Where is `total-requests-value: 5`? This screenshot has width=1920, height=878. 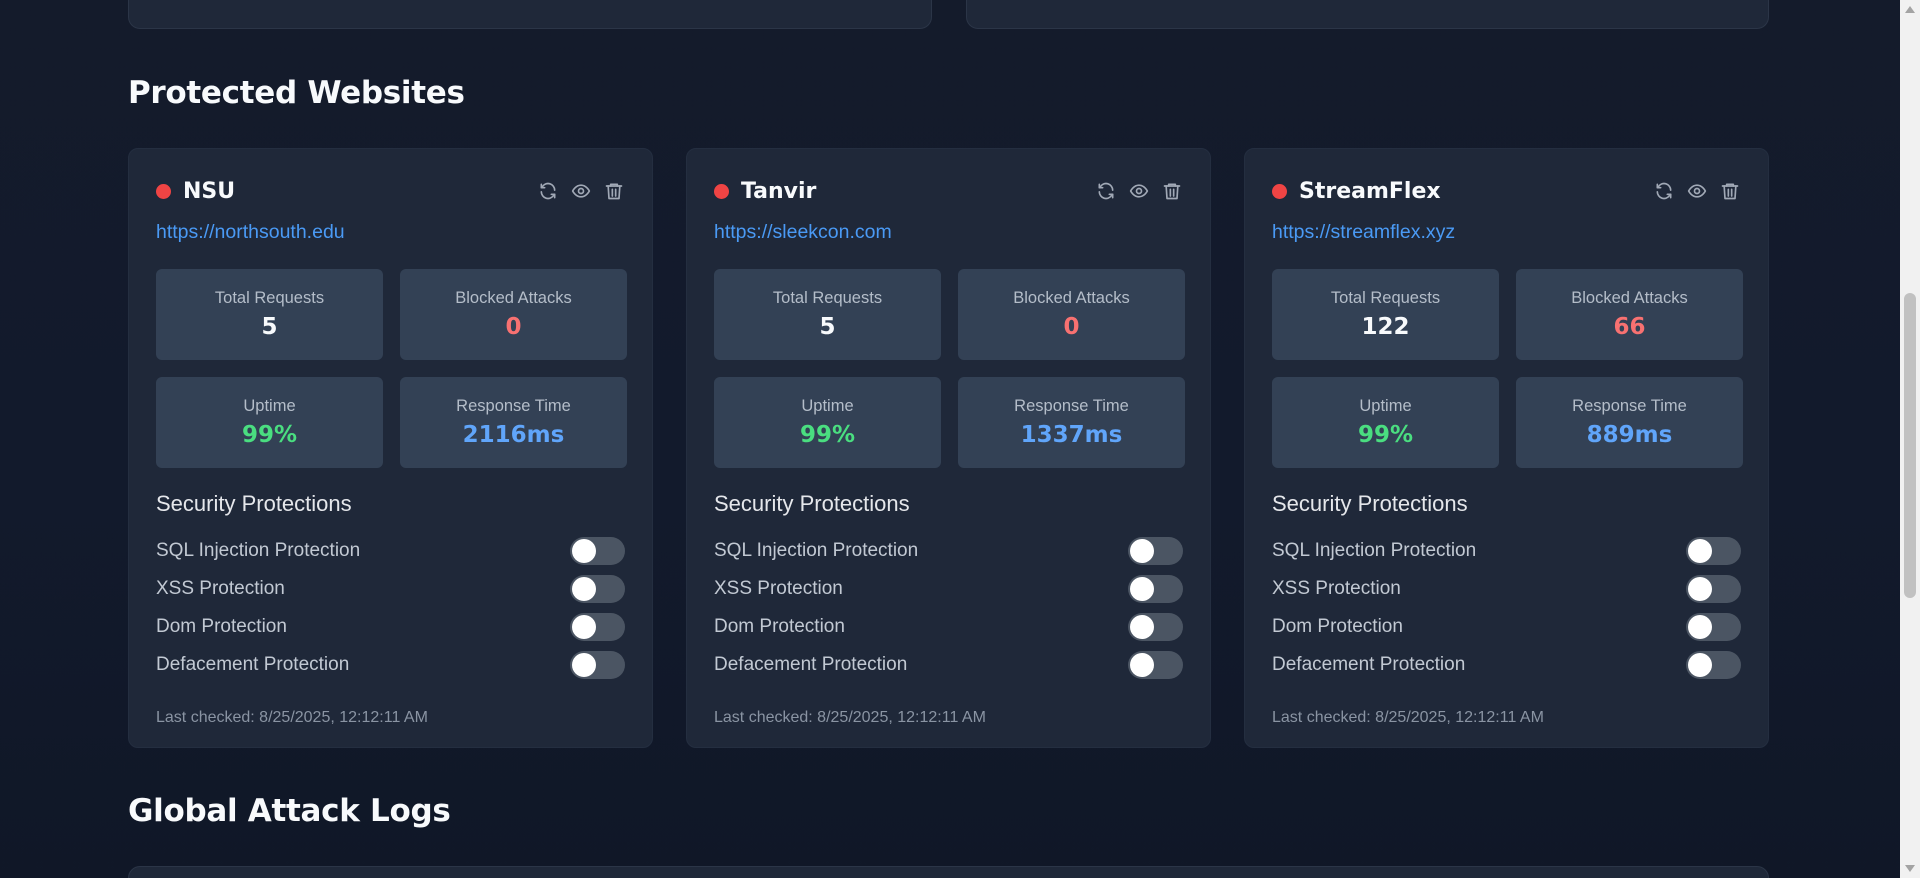 total-requests-value: 5 is located at coordinates (269, 327).